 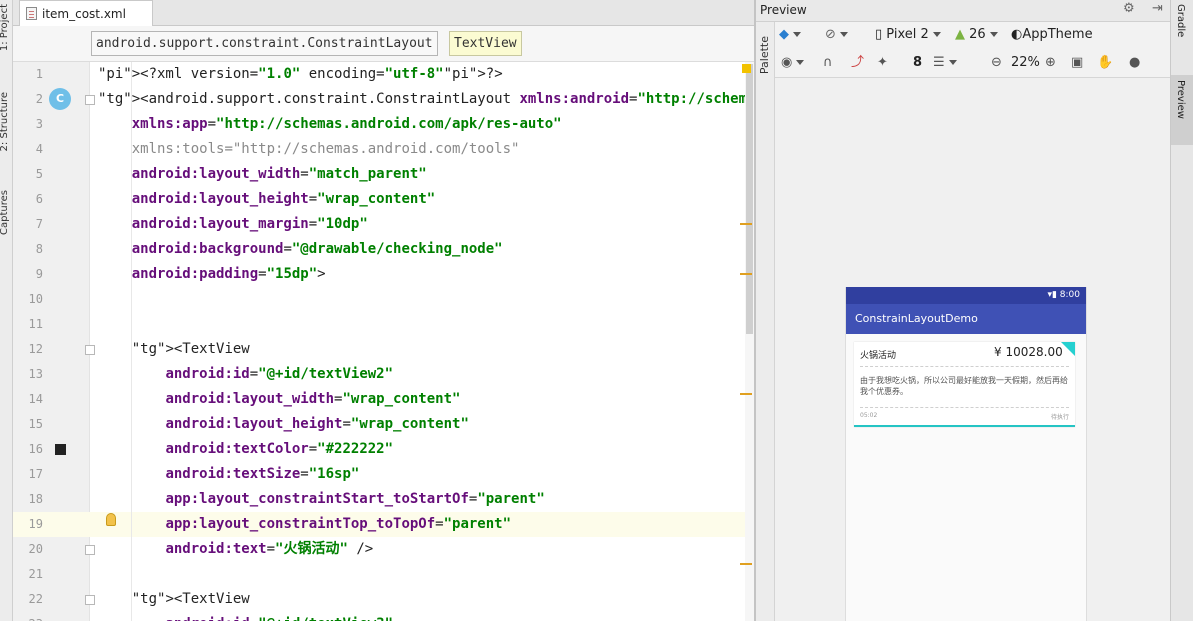 I want to click on theme-selector: ◐AppTheme, so click(x=1052, y=35).